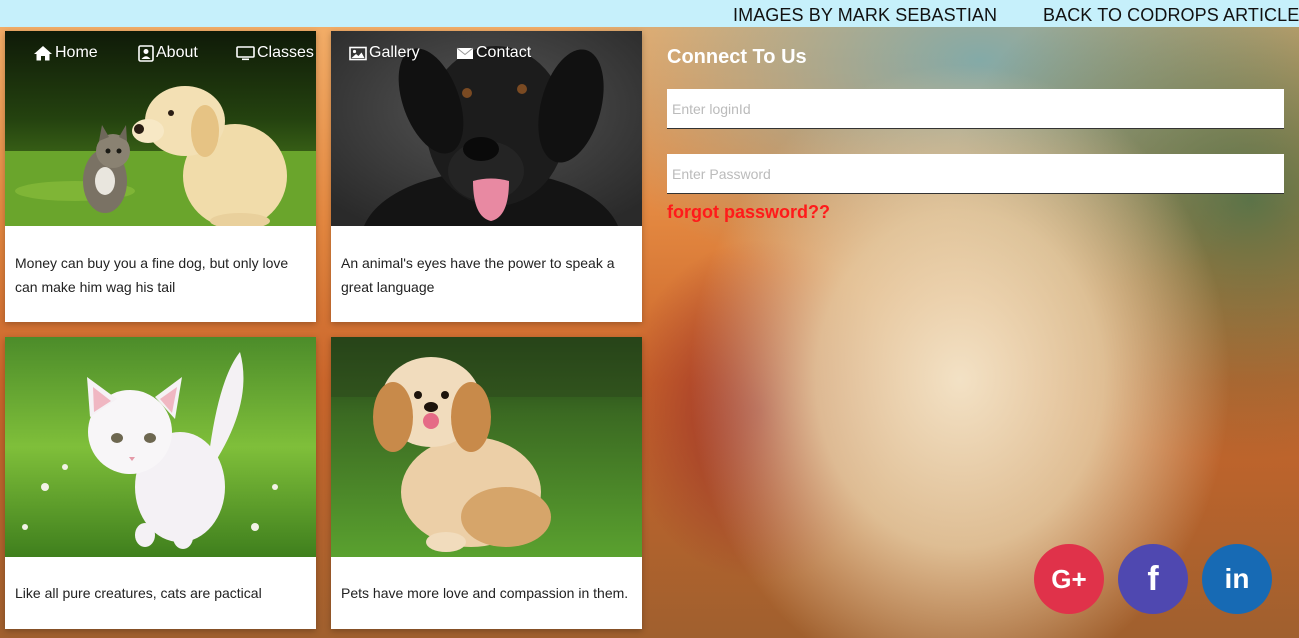  Describe the element at coordinates (865, 15) in the screenshot. I see `images-credit-link: IMAGES BY MARK SEBASTIAN` at that location.